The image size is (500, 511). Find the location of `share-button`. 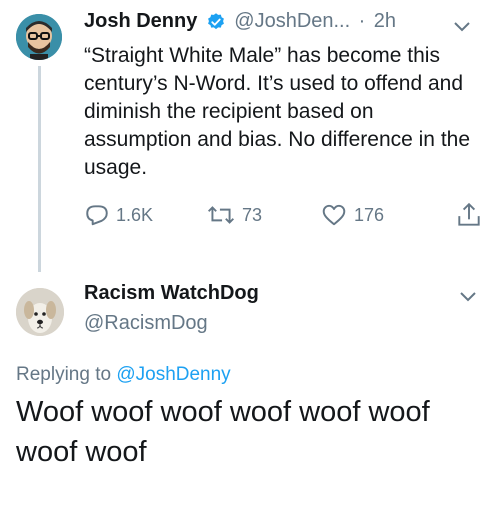

share-button is located at coordinates (472, 215).